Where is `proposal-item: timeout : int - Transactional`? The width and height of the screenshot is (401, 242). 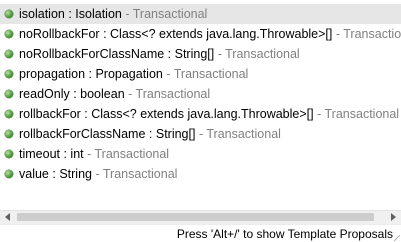 proposal-item: timeout : int - Transactional is located at coordinates (200, 154).